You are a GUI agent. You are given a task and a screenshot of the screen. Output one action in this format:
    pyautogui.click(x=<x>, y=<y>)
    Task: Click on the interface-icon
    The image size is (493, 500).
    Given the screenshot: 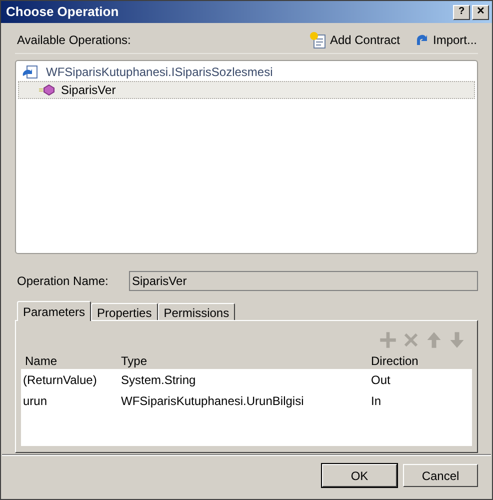 What is the action you would take?
    pyautogui.click(x=30, y=72)
    